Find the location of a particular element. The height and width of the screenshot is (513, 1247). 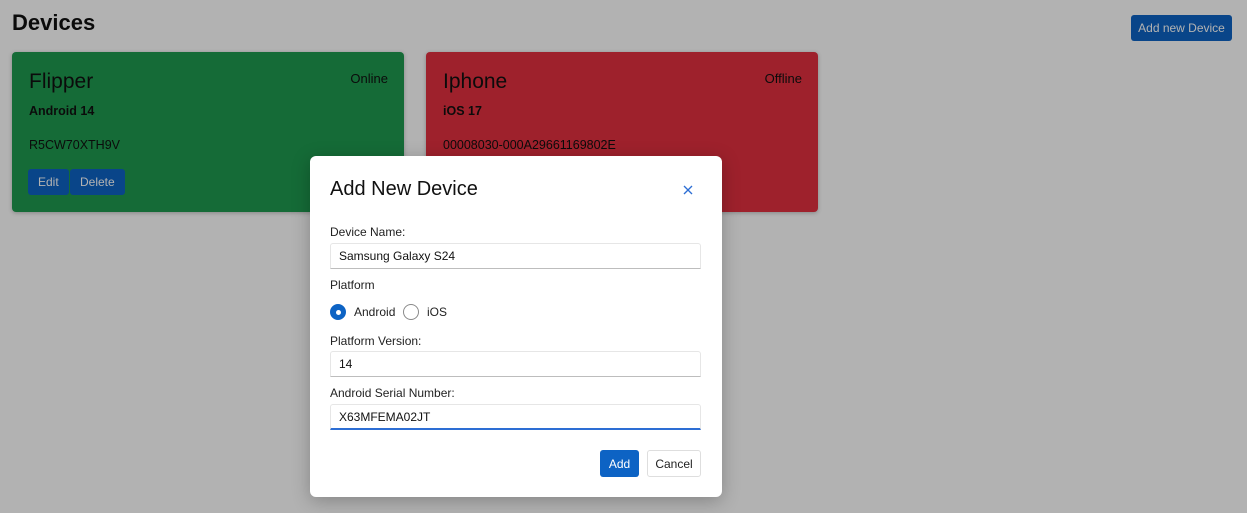

add-button: Add is located at coordinates (619, 463).